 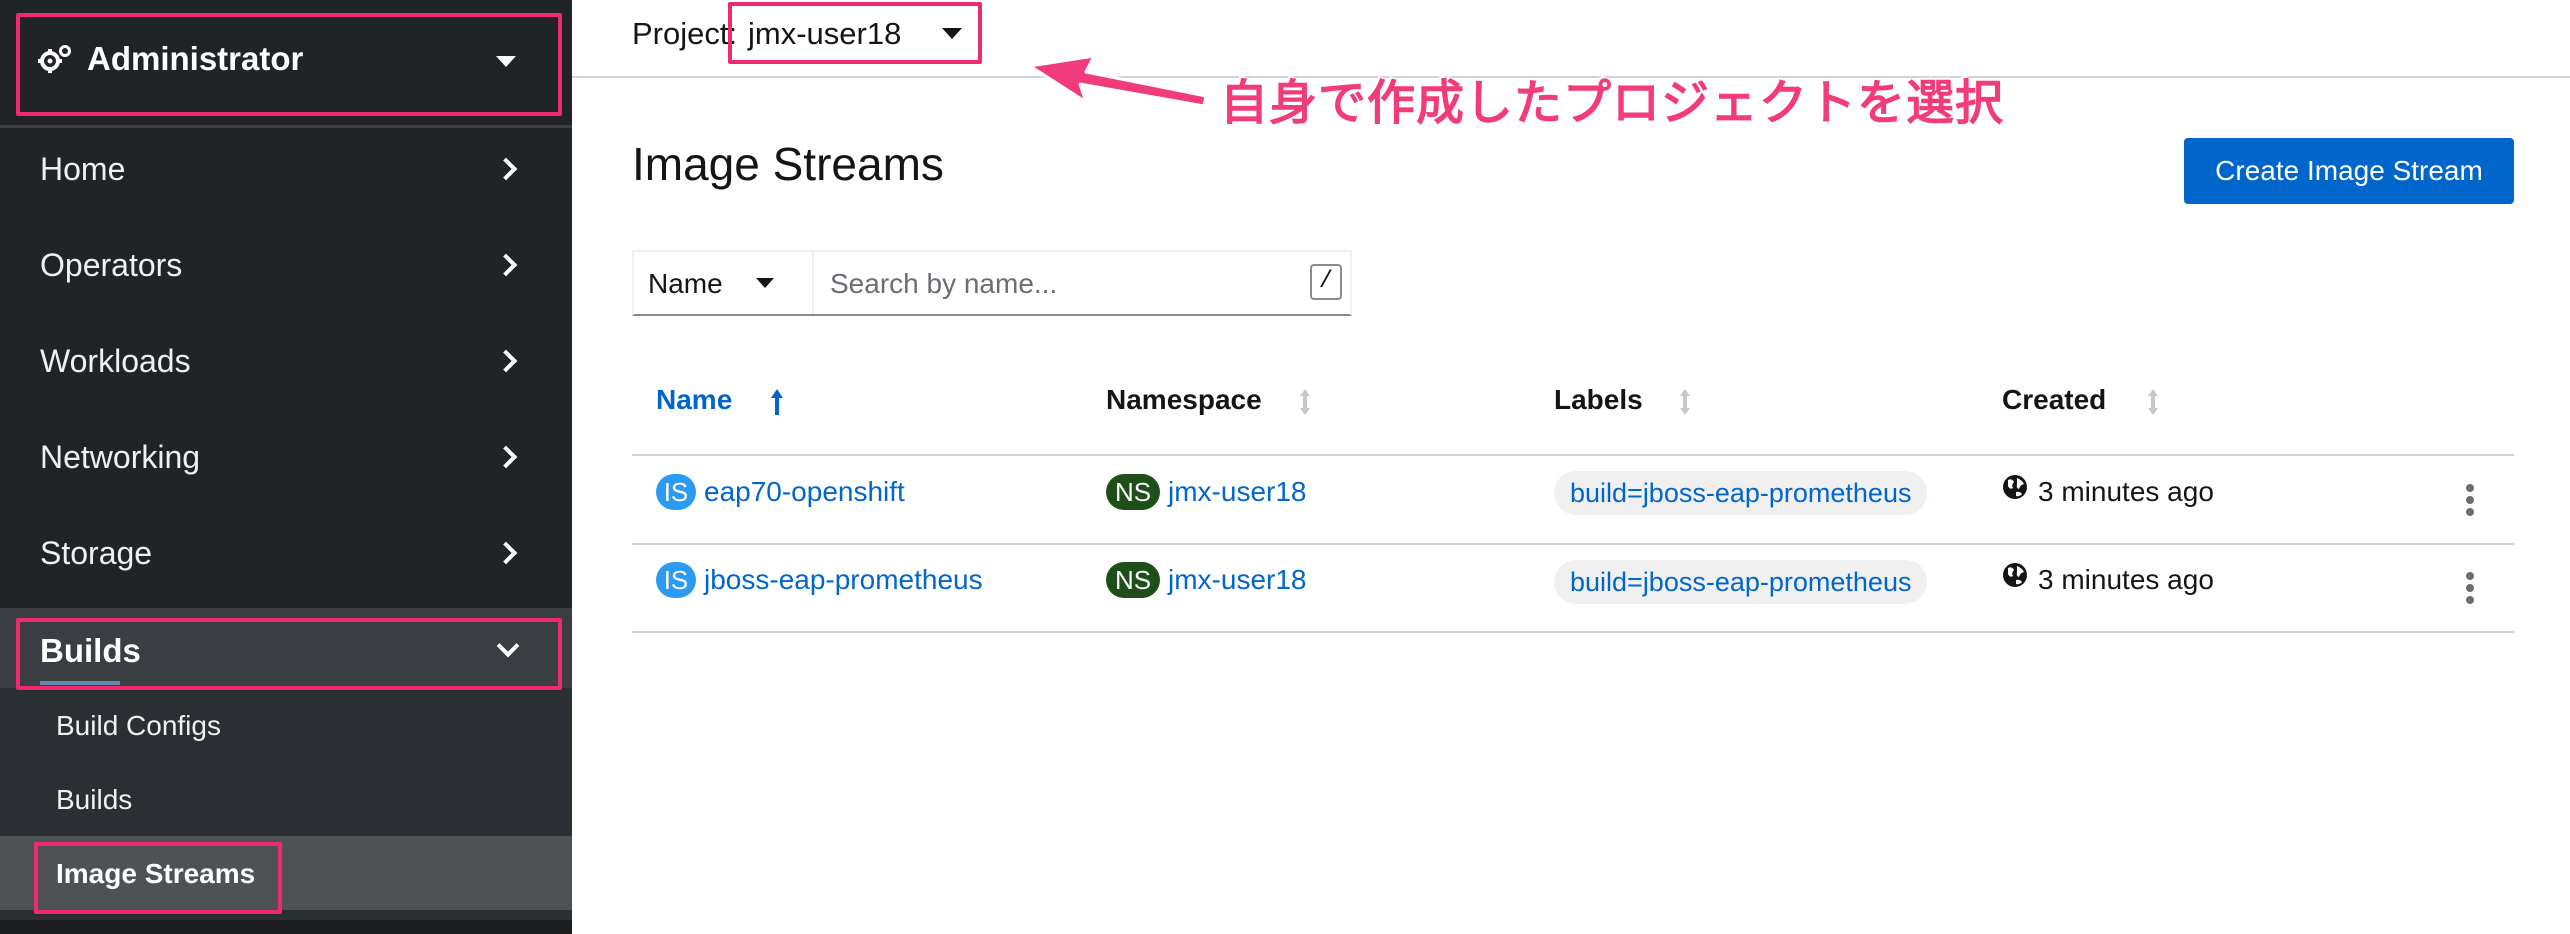 What do you see at coordinates (2054, 400) in the screenshot?
I see `column-header-created: Created` at bounding box center [2054, 400].